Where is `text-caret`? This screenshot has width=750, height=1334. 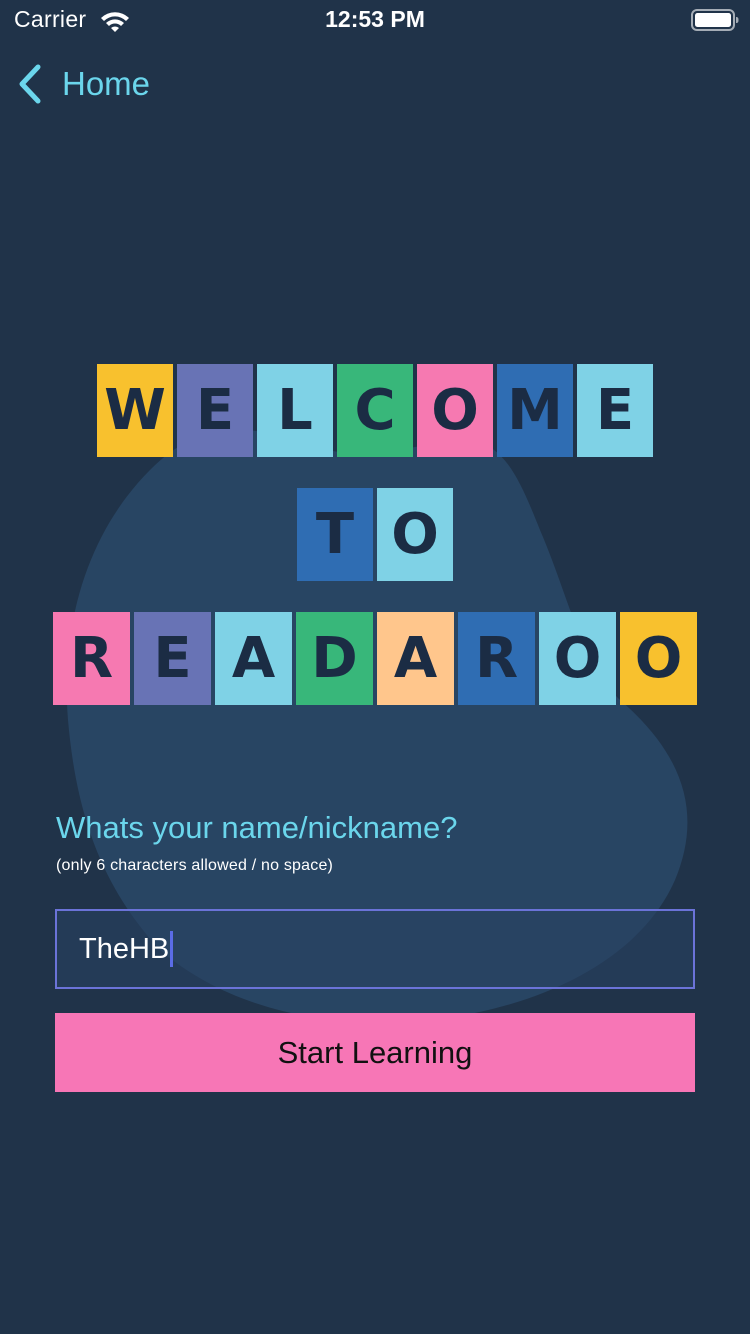 text-caret is located at coordinates (172, 949).